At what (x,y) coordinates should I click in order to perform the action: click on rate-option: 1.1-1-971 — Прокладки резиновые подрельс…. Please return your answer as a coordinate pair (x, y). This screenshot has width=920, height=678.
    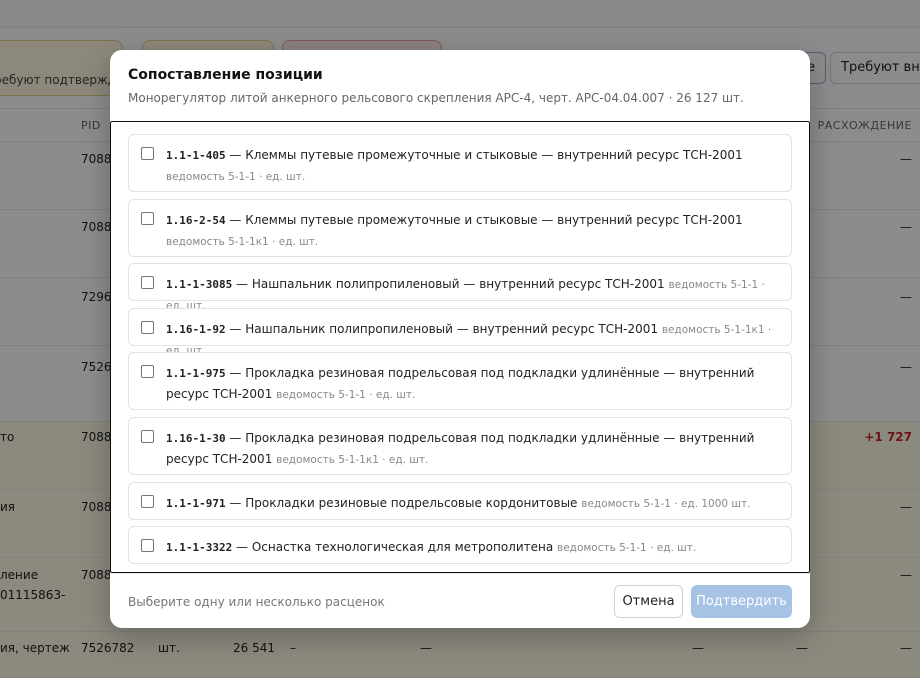
    Looking at the image, I should click on (460, 501).